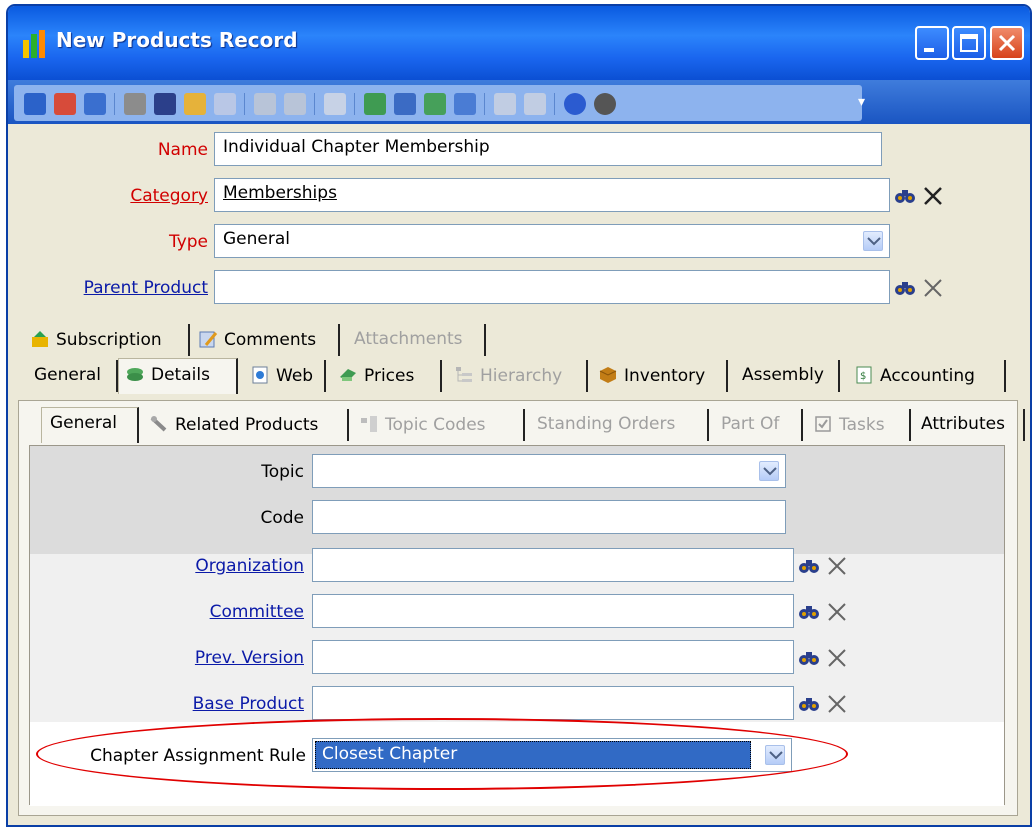  Describe the element at coordinates (605, 104) in the screenshot. I see `info-icon` at that location.